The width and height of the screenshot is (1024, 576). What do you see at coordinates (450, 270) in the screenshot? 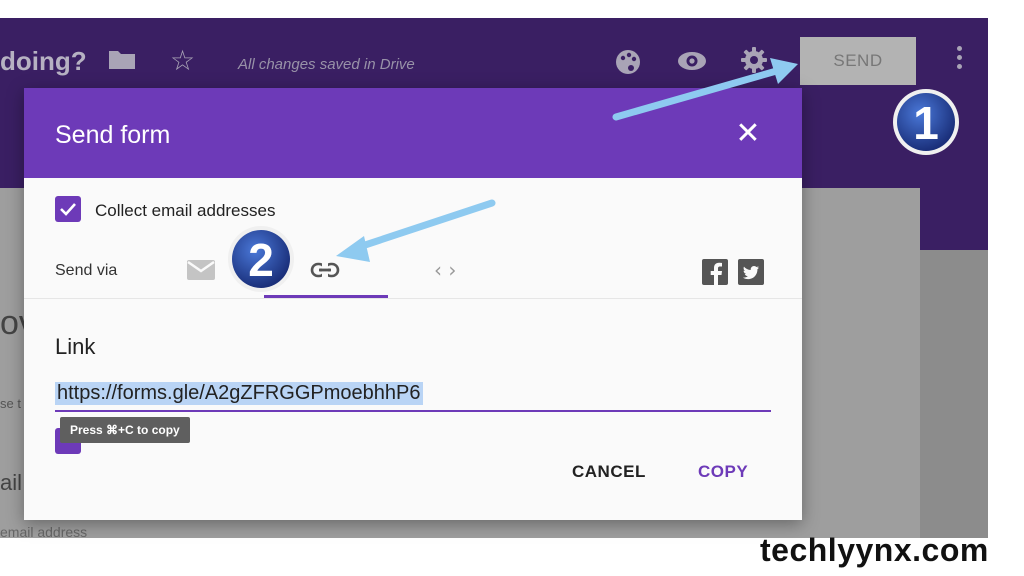
I see `tab-embed-icon: ‹ ›` at bounding box center [450, 270].